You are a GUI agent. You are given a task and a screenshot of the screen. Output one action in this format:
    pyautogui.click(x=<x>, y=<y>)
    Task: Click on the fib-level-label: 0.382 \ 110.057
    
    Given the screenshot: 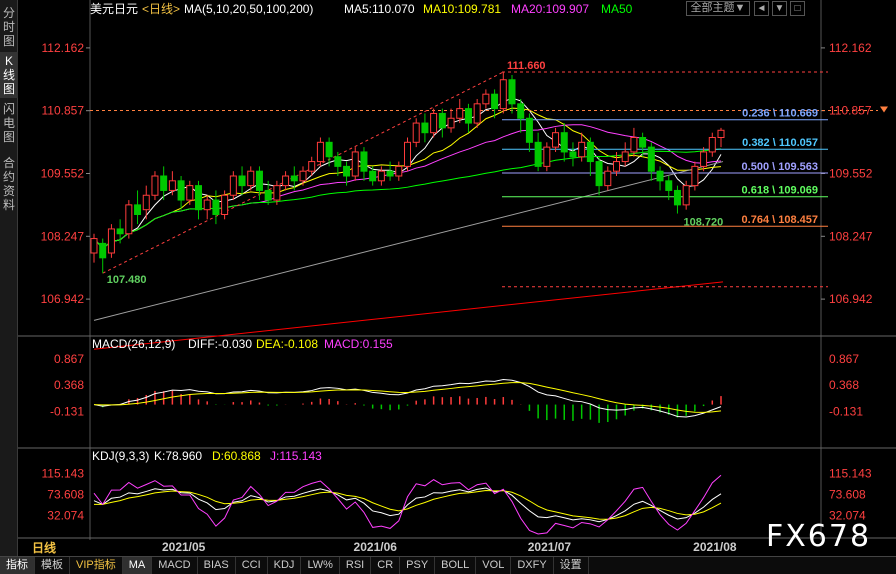 What is the action you would take?
    pyautogui.click(x=780, y=143)
    